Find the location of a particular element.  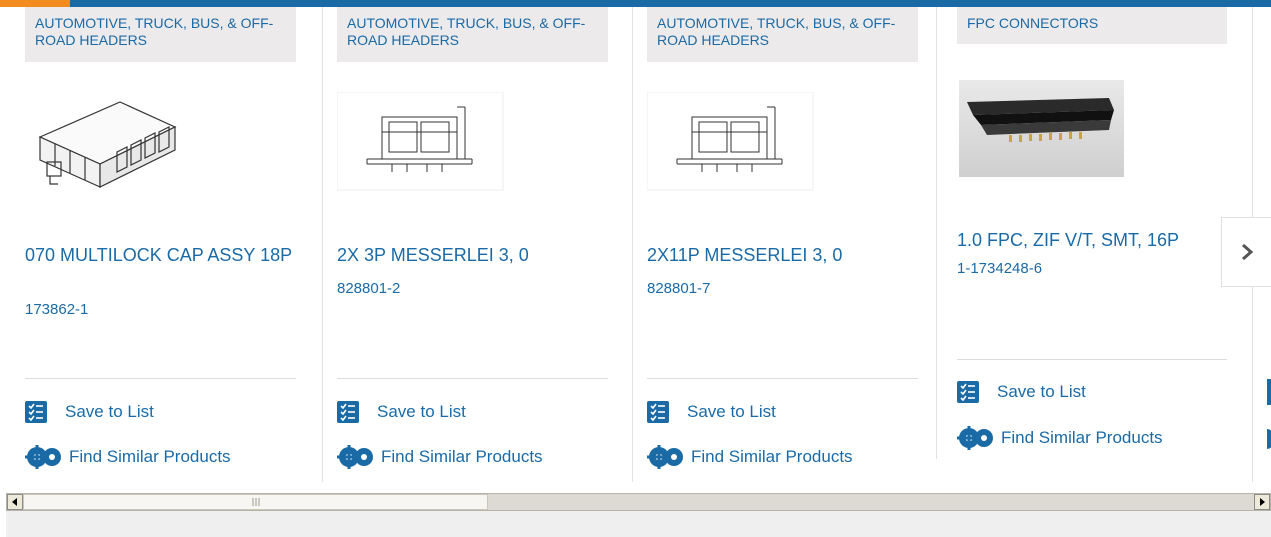

chevron-right-icon is located at coordinates (1247, 252).